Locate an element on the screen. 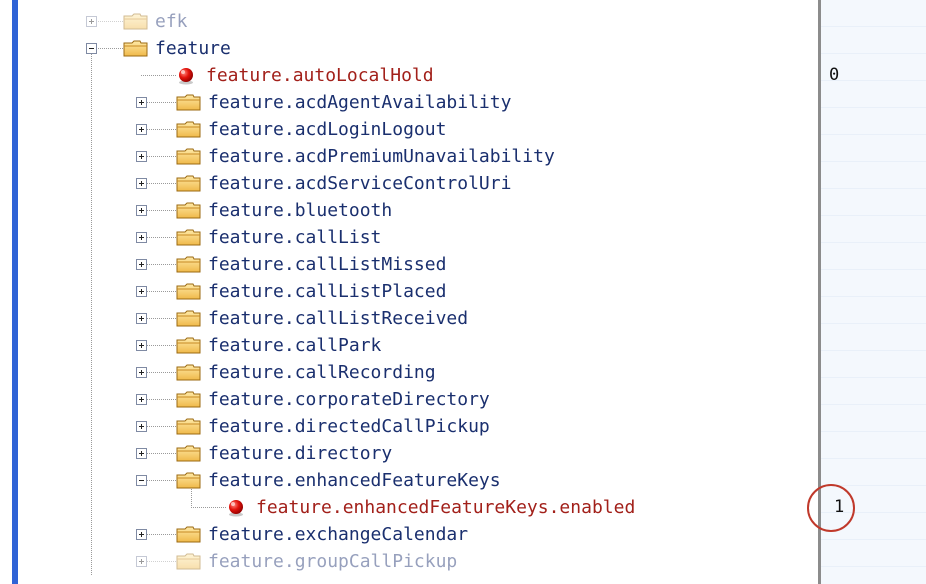  tree-node-label: feature.autoLocalHold is located at coordinates (320, 75).